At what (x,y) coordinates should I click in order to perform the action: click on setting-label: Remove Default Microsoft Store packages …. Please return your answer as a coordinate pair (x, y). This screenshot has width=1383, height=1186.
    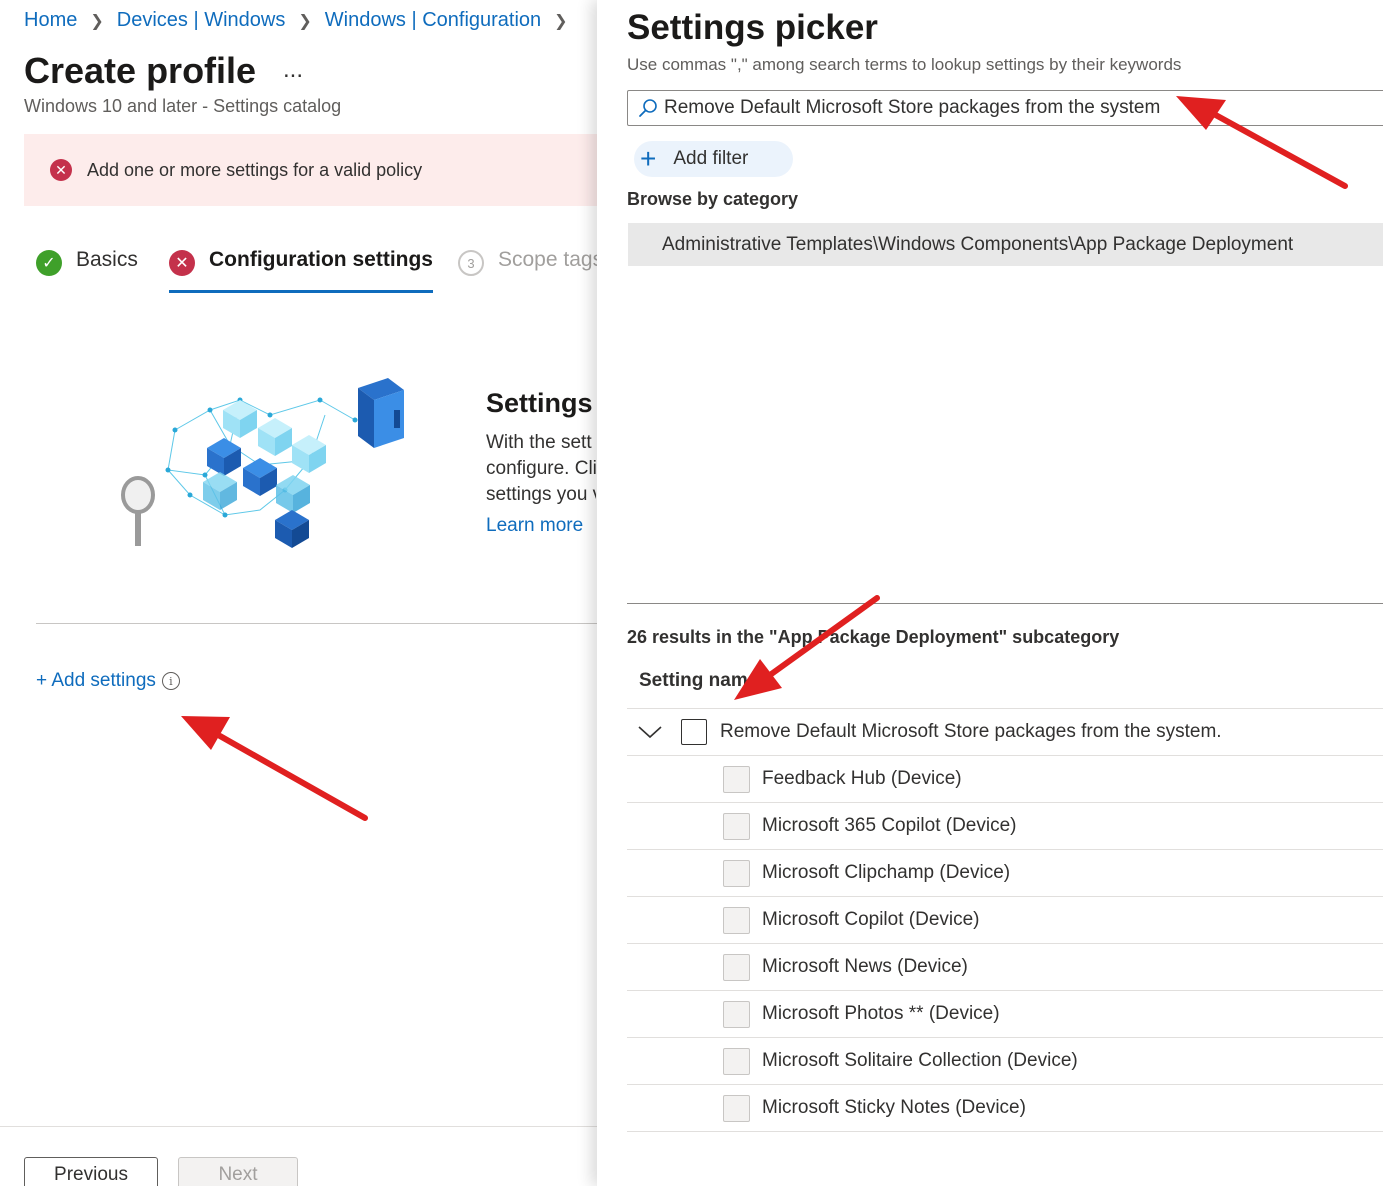
    Looking at the image, I should click on (971, 731).